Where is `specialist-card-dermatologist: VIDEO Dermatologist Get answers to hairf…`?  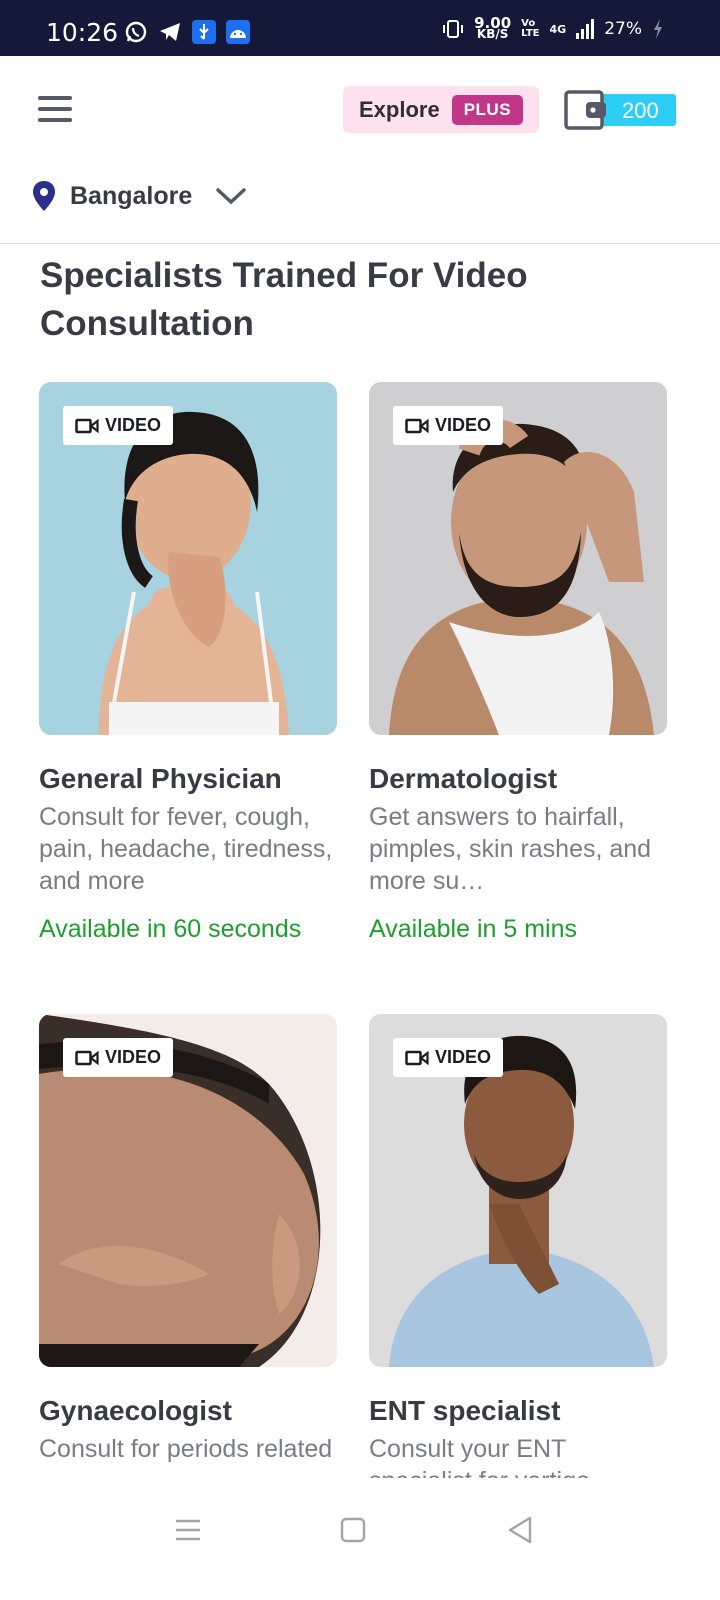
specialist-card-dermatologist: VIDEO Dermatologist Get answers to hairf… is located at coordinates (518, 663).